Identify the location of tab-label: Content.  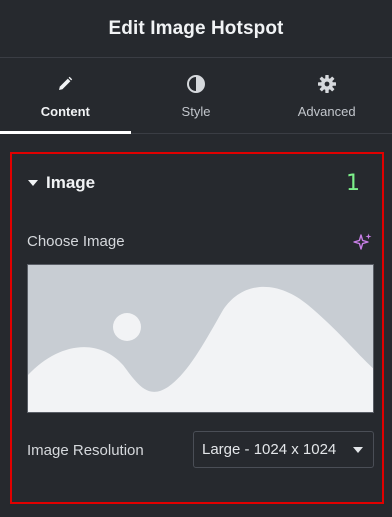
(65, 111).